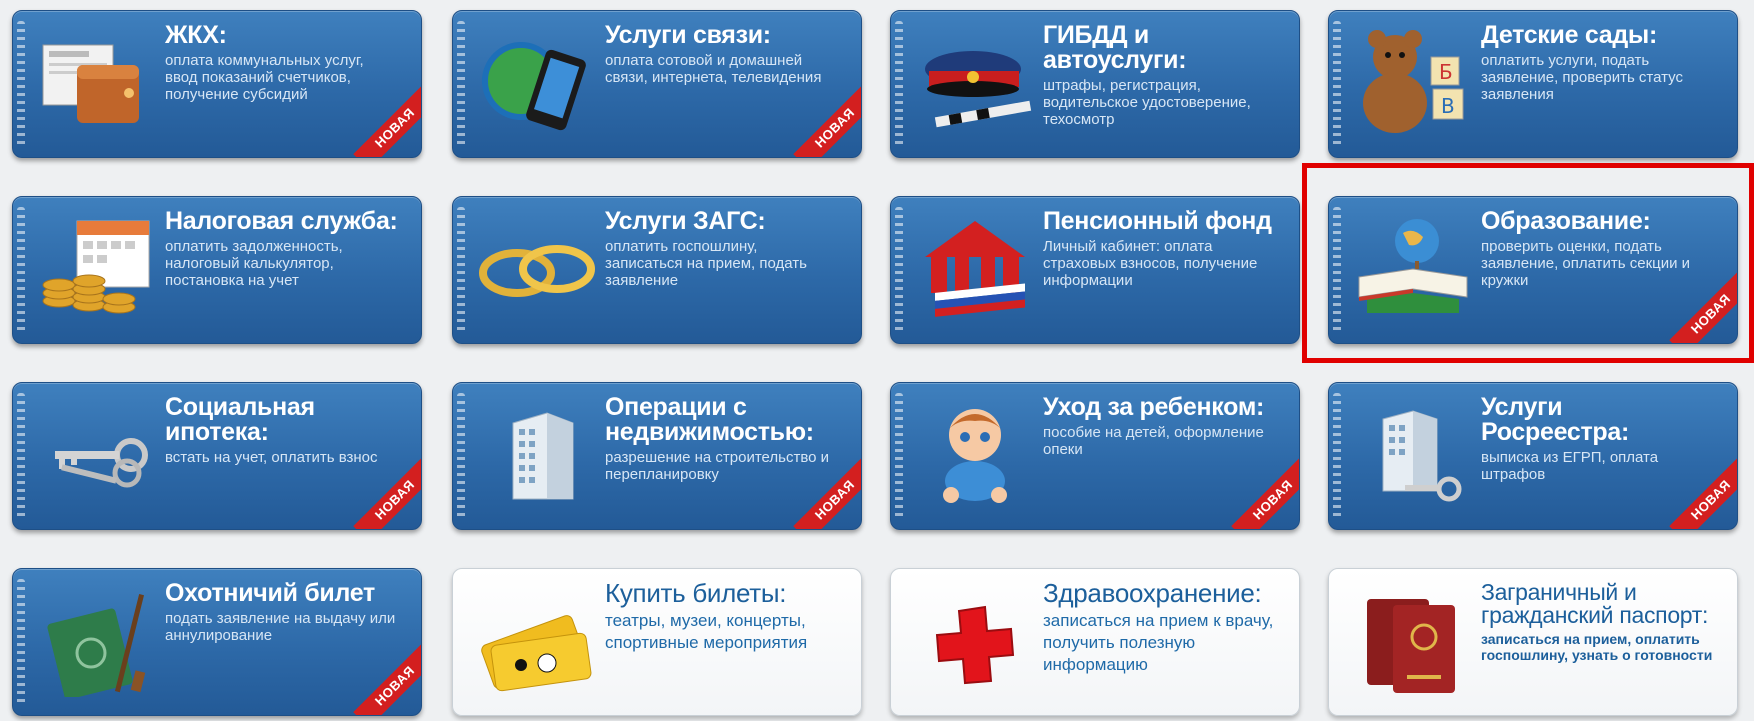 The width and height of the screenshot is (1754, 721). Describe the element at coordinates (98, 455) in the screenshot. I see `keys-icon` at that location.